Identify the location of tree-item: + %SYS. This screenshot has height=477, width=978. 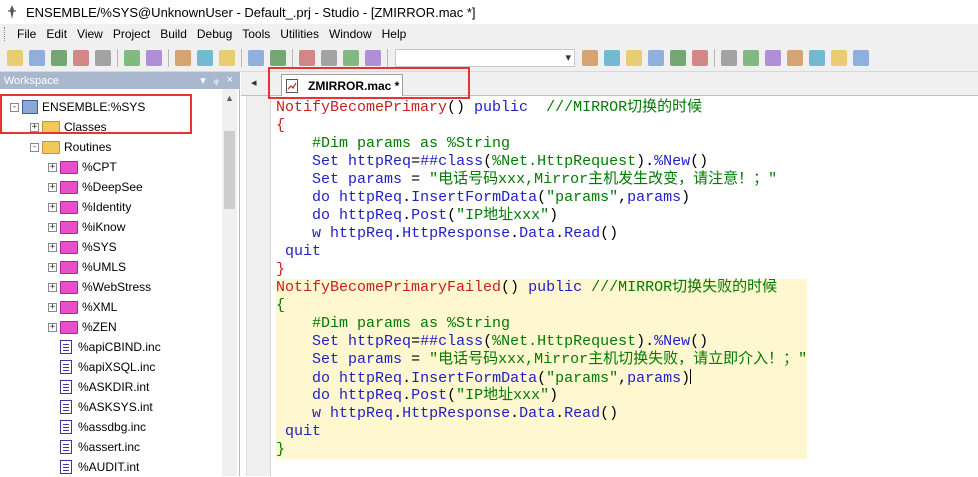
(82, 247).